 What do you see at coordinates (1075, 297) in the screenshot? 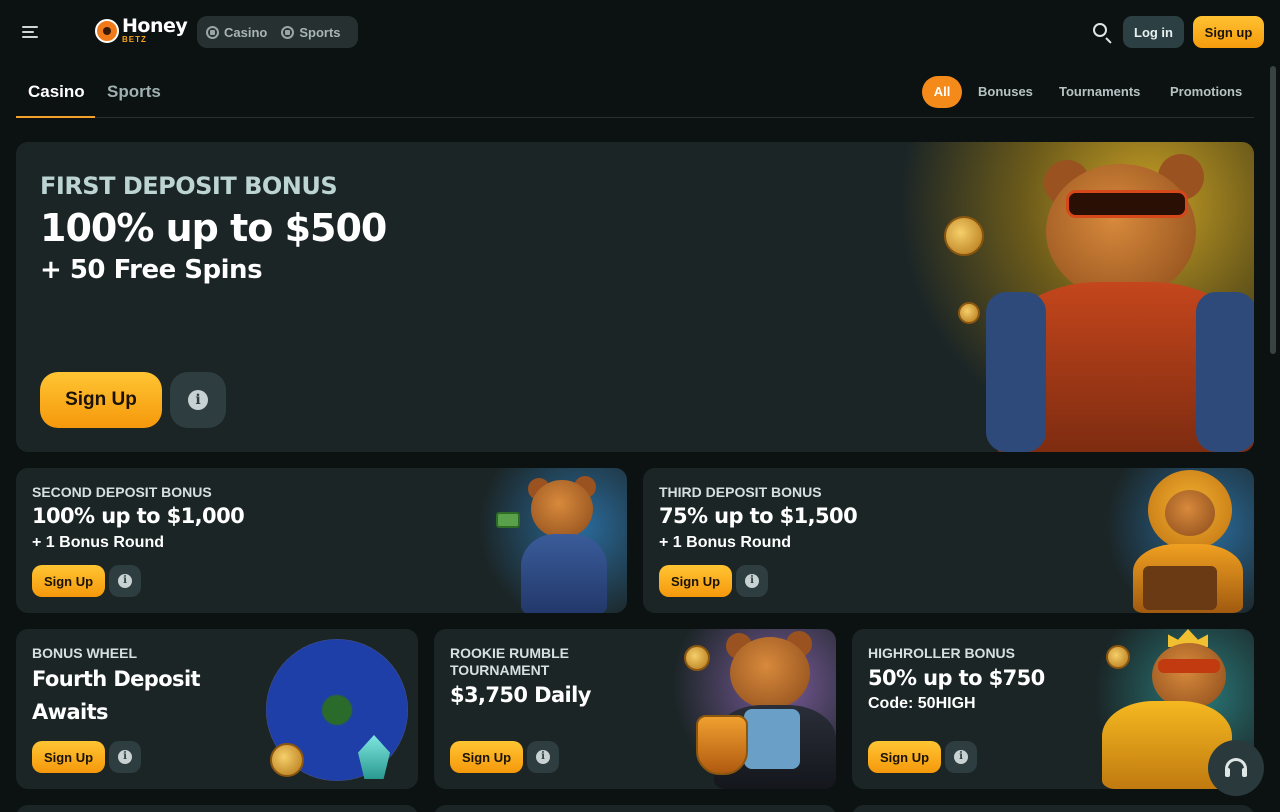
I see `bear-sunglasses-illustration` at bounding box center [1075, 297].